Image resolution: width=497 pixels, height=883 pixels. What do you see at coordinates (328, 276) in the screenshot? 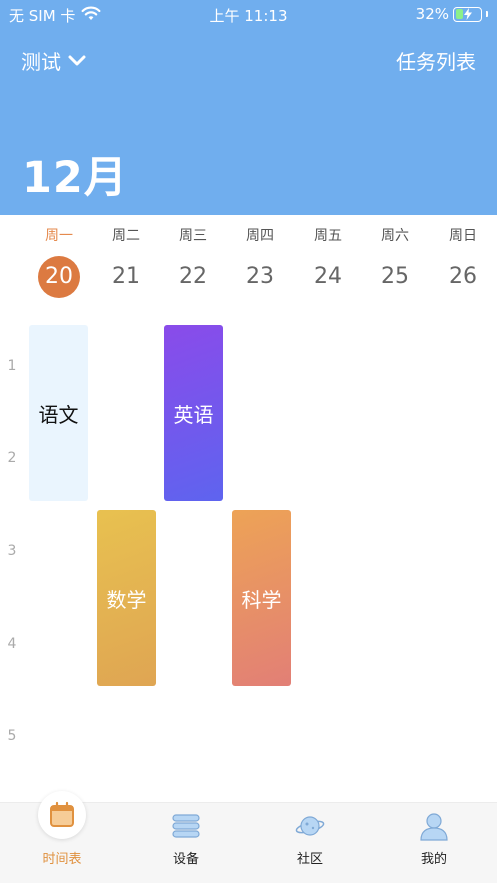
I see `date-number: 24` at bounding box center [328, 276].